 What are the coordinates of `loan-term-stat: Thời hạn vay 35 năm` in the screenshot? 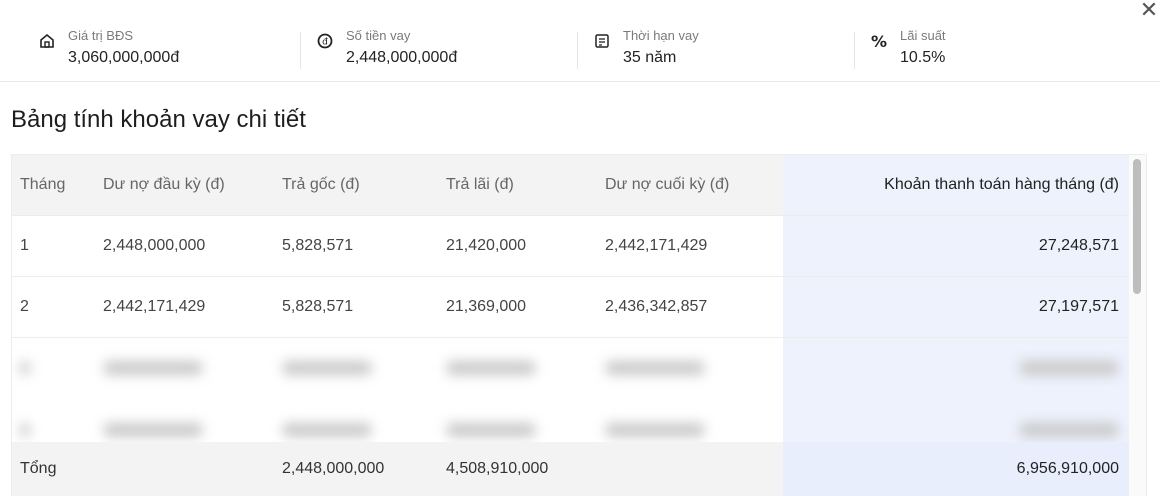 It's located at (646, 36).